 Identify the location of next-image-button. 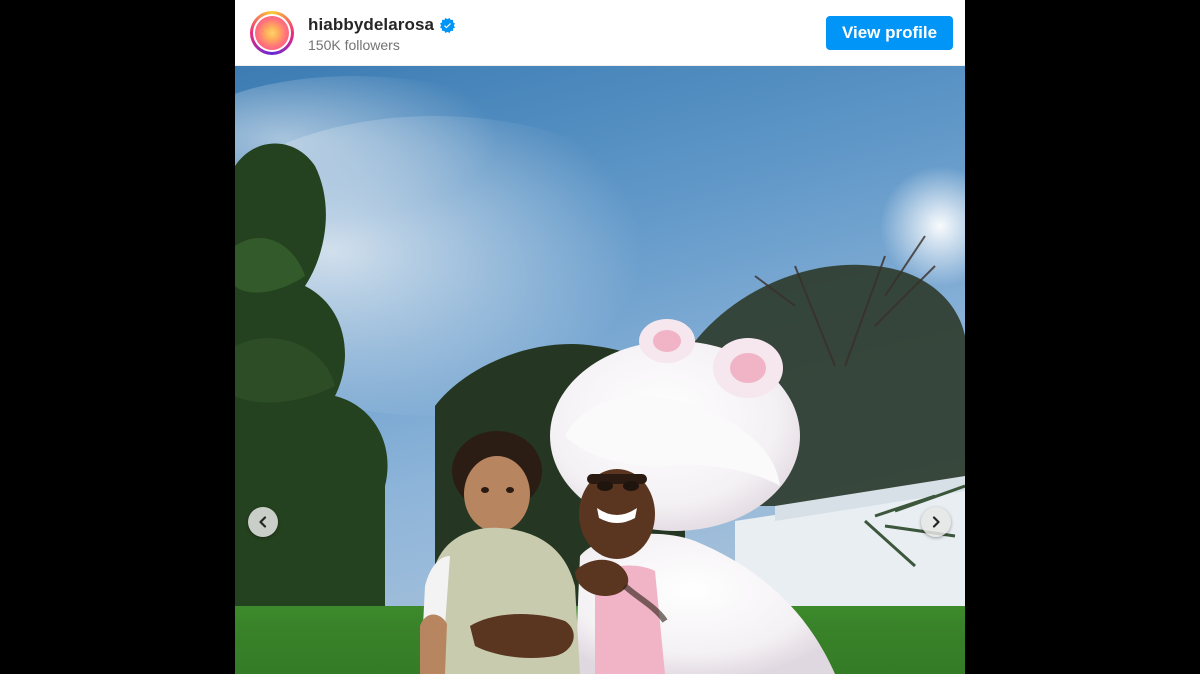
(936, 522).